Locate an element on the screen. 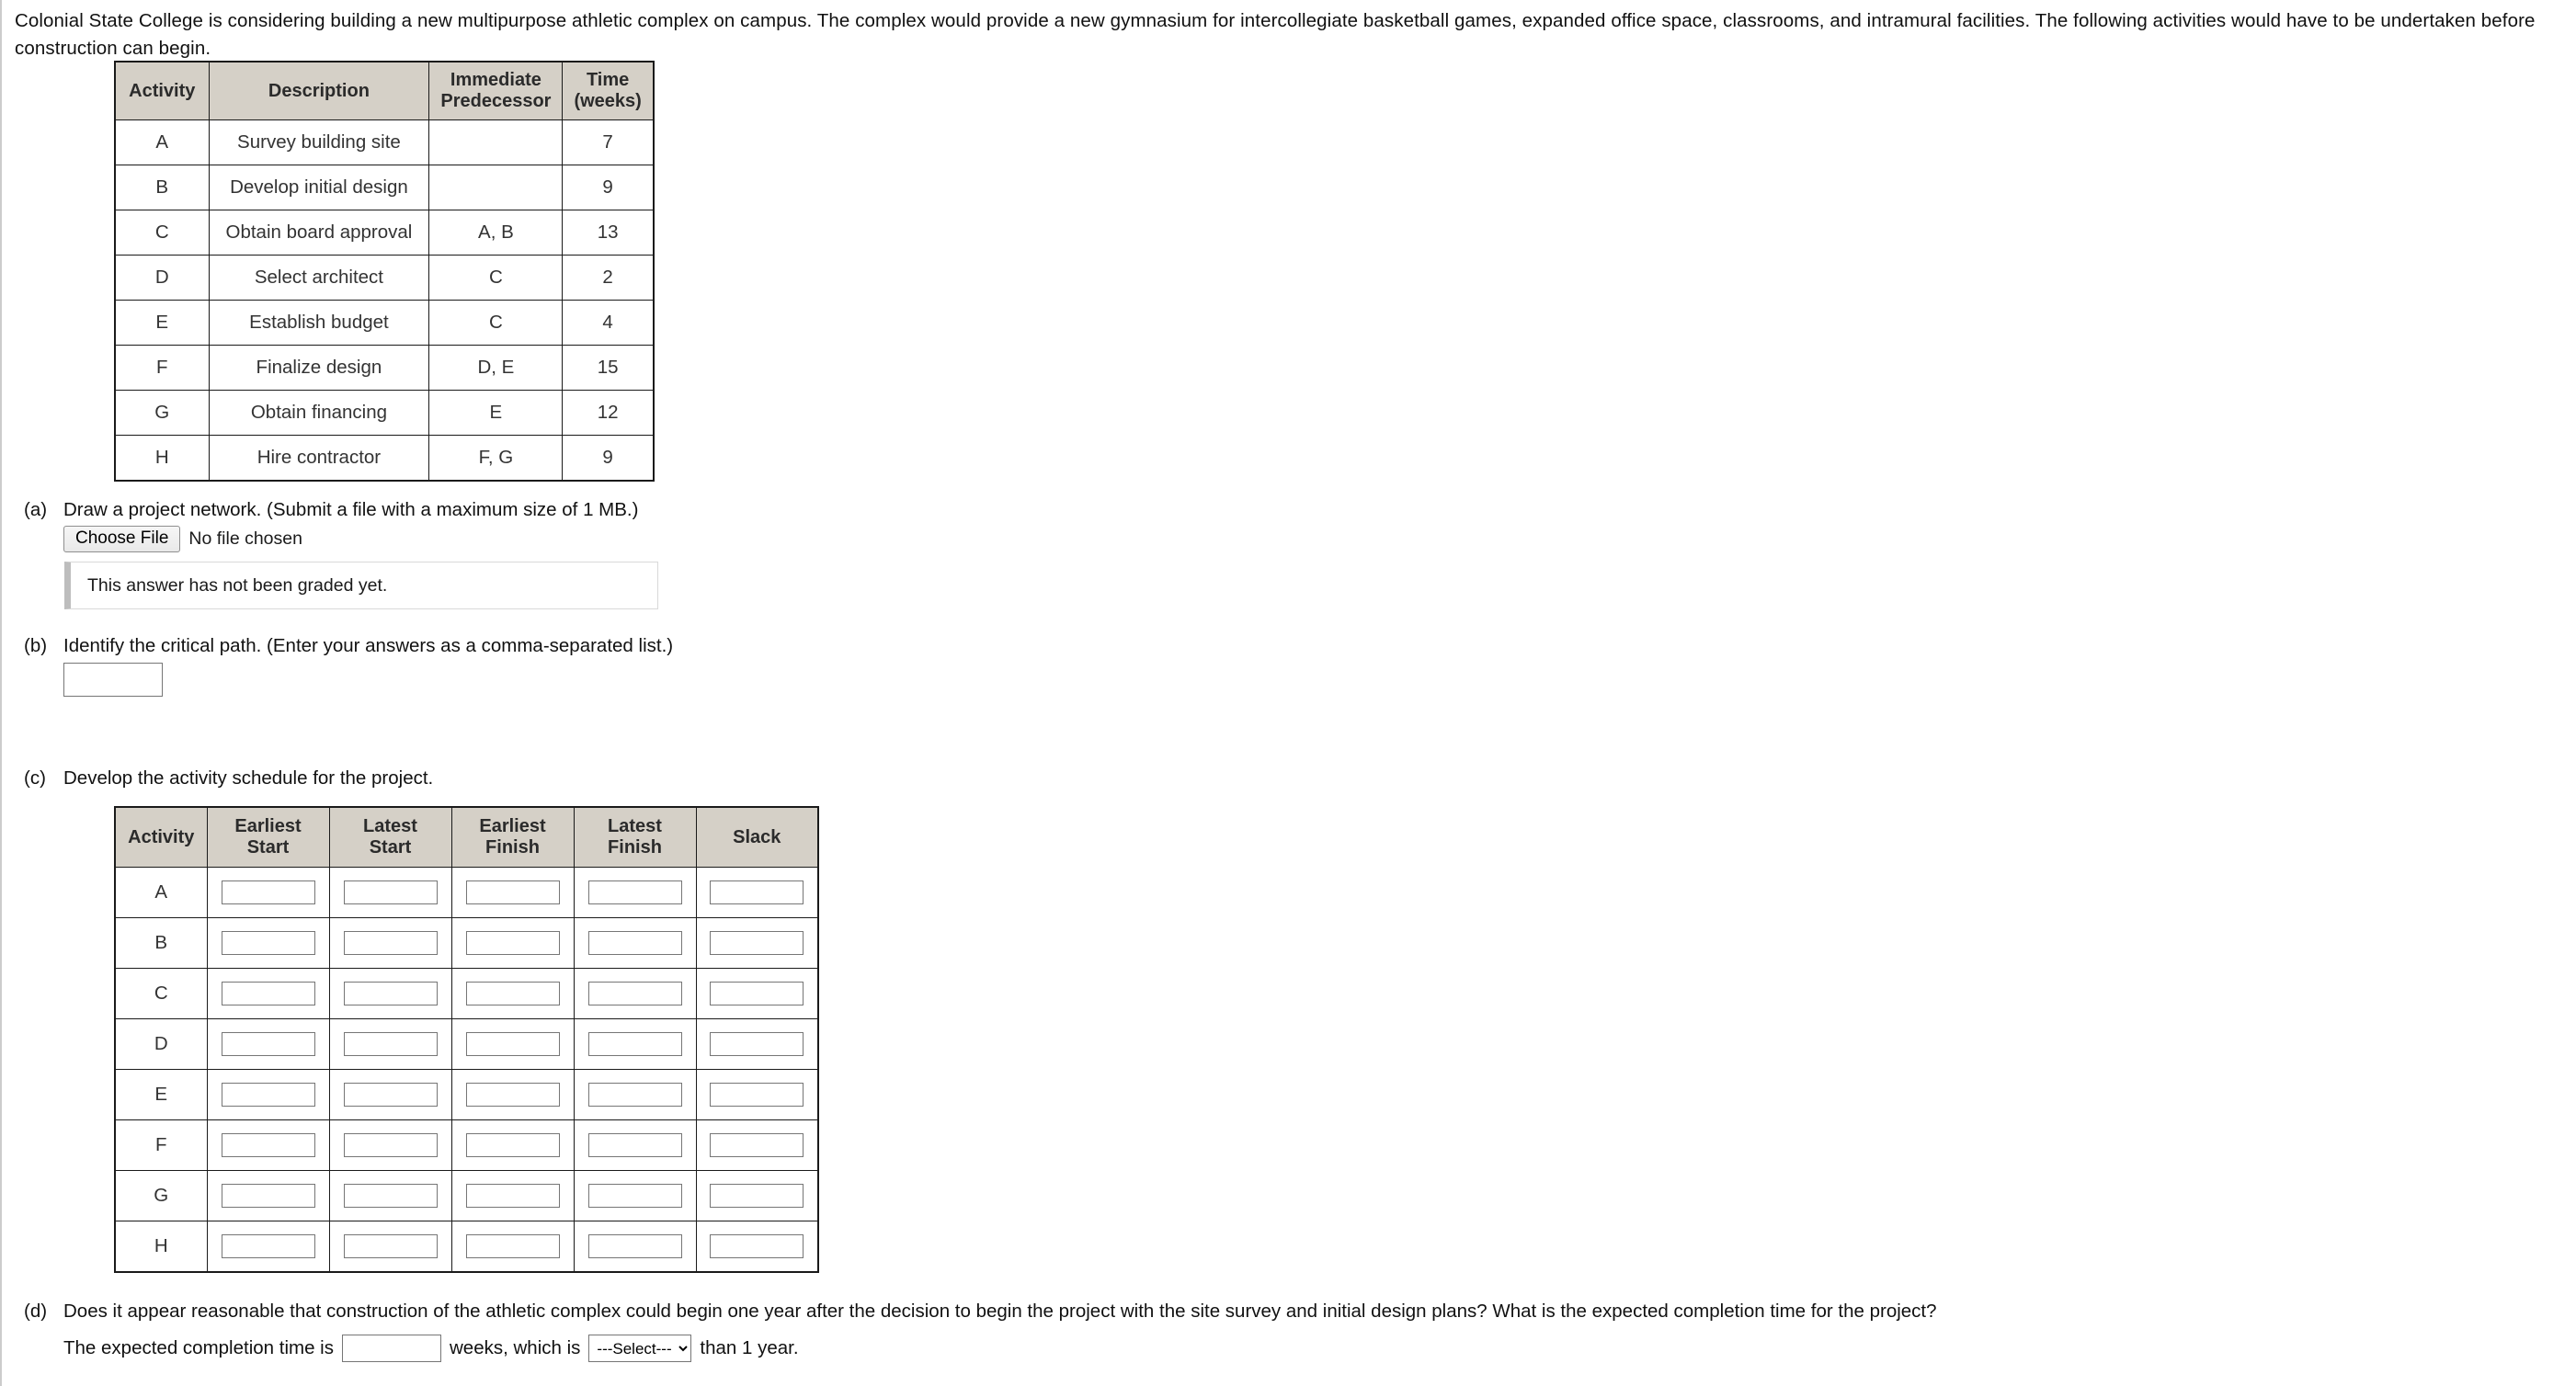 This screenshot has width=2576, height=1386. latest-start-input-f is located at coordinates (390, 1145).